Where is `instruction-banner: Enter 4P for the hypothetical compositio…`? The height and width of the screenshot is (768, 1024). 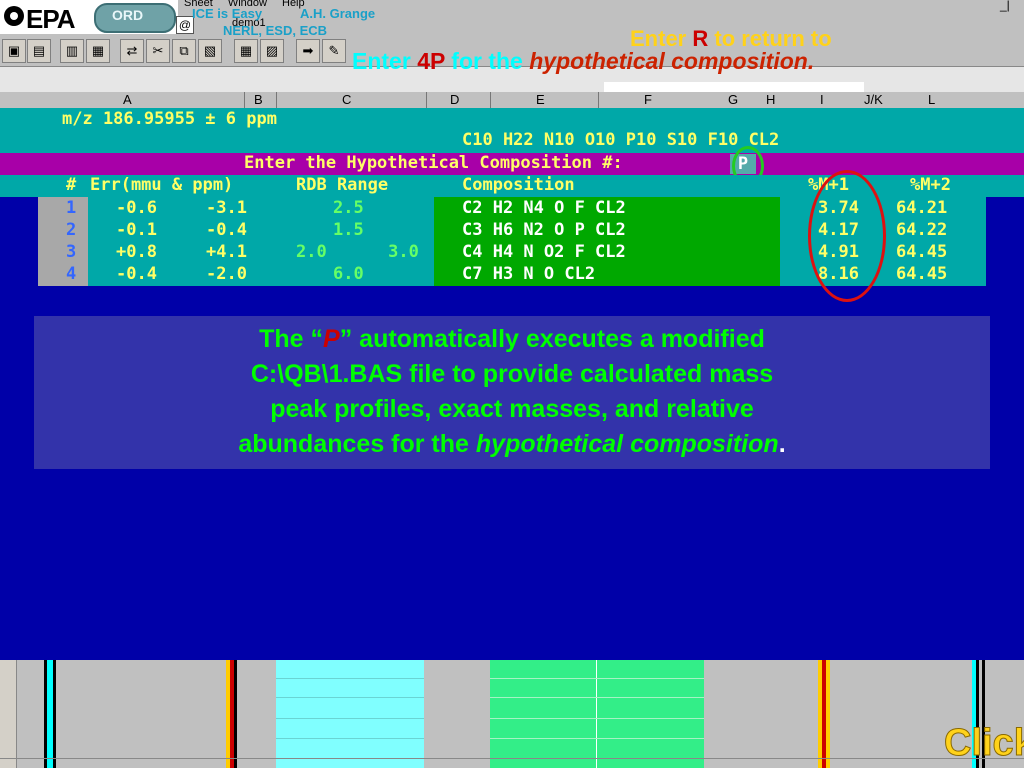 instruction-banner: Enter 4P for the hypothetical compositio… is located at coordinates (583, 61).